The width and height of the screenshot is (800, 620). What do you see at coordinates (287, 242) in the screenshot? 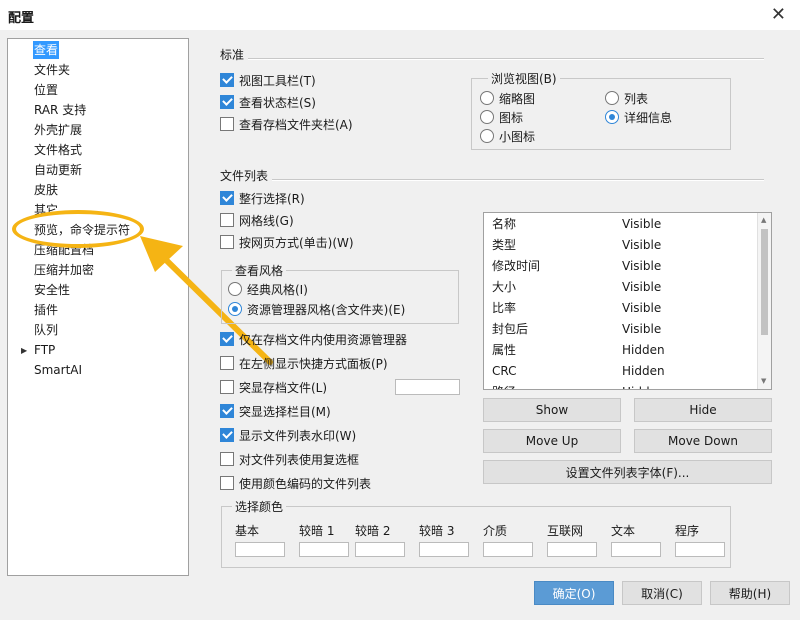
I see `web-style-checkbox: 按网页方式(单击)(W)` at bounding box center [287, 242].